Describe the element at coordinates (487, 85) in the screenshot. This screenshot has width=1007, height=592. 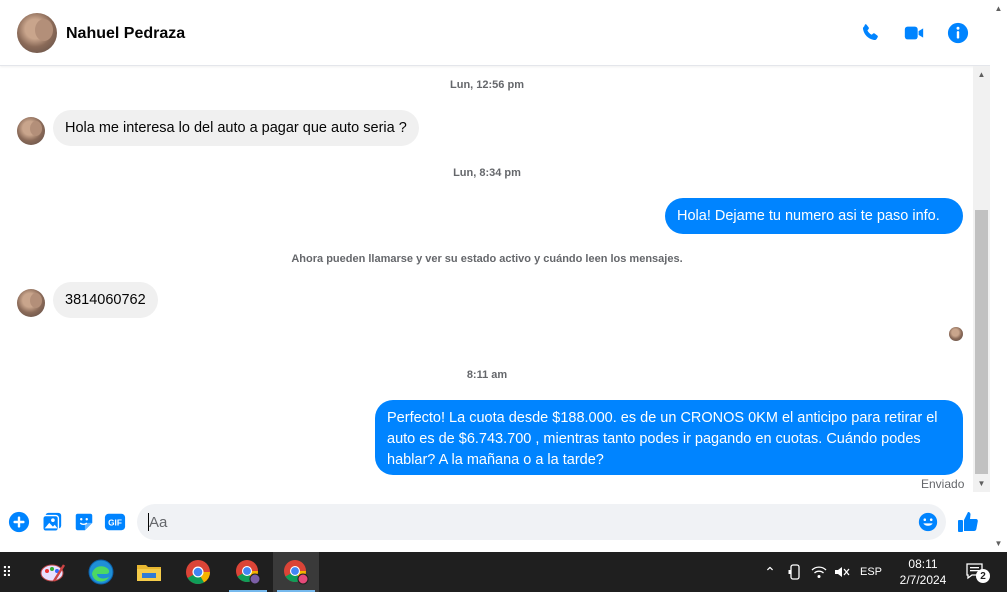
I see `message-timestamp: Lun, 12:56 pm` at that location.